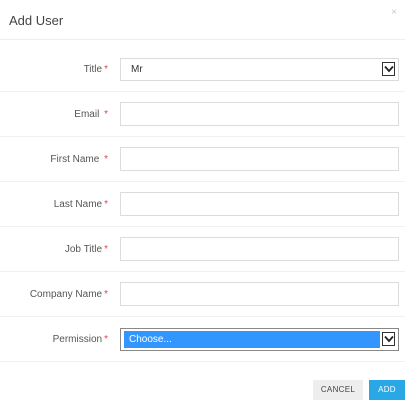  I want to click on last-name-field, so click(259, 204).